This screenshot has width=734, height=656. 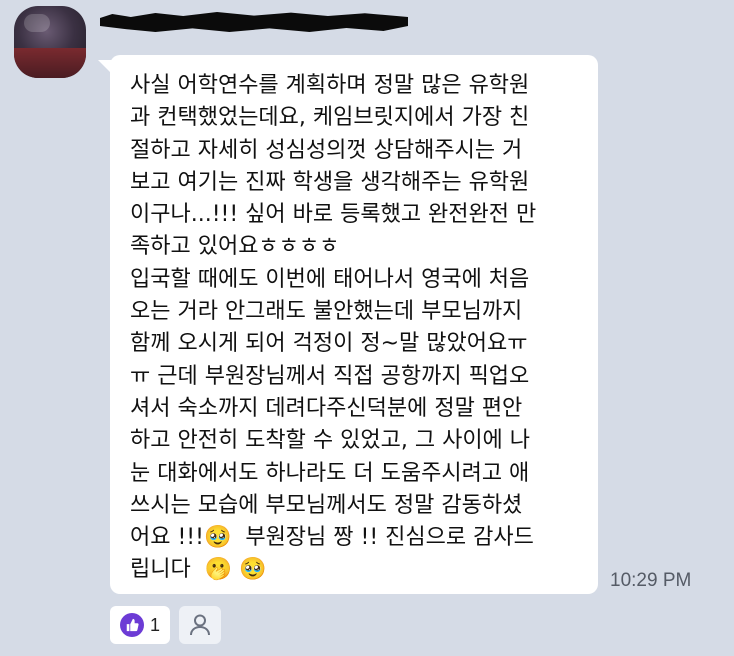 I want to click on message-line: 보고 여기는 진짜 학생을 생각해주는 유학원, so click(x=330, y=182).